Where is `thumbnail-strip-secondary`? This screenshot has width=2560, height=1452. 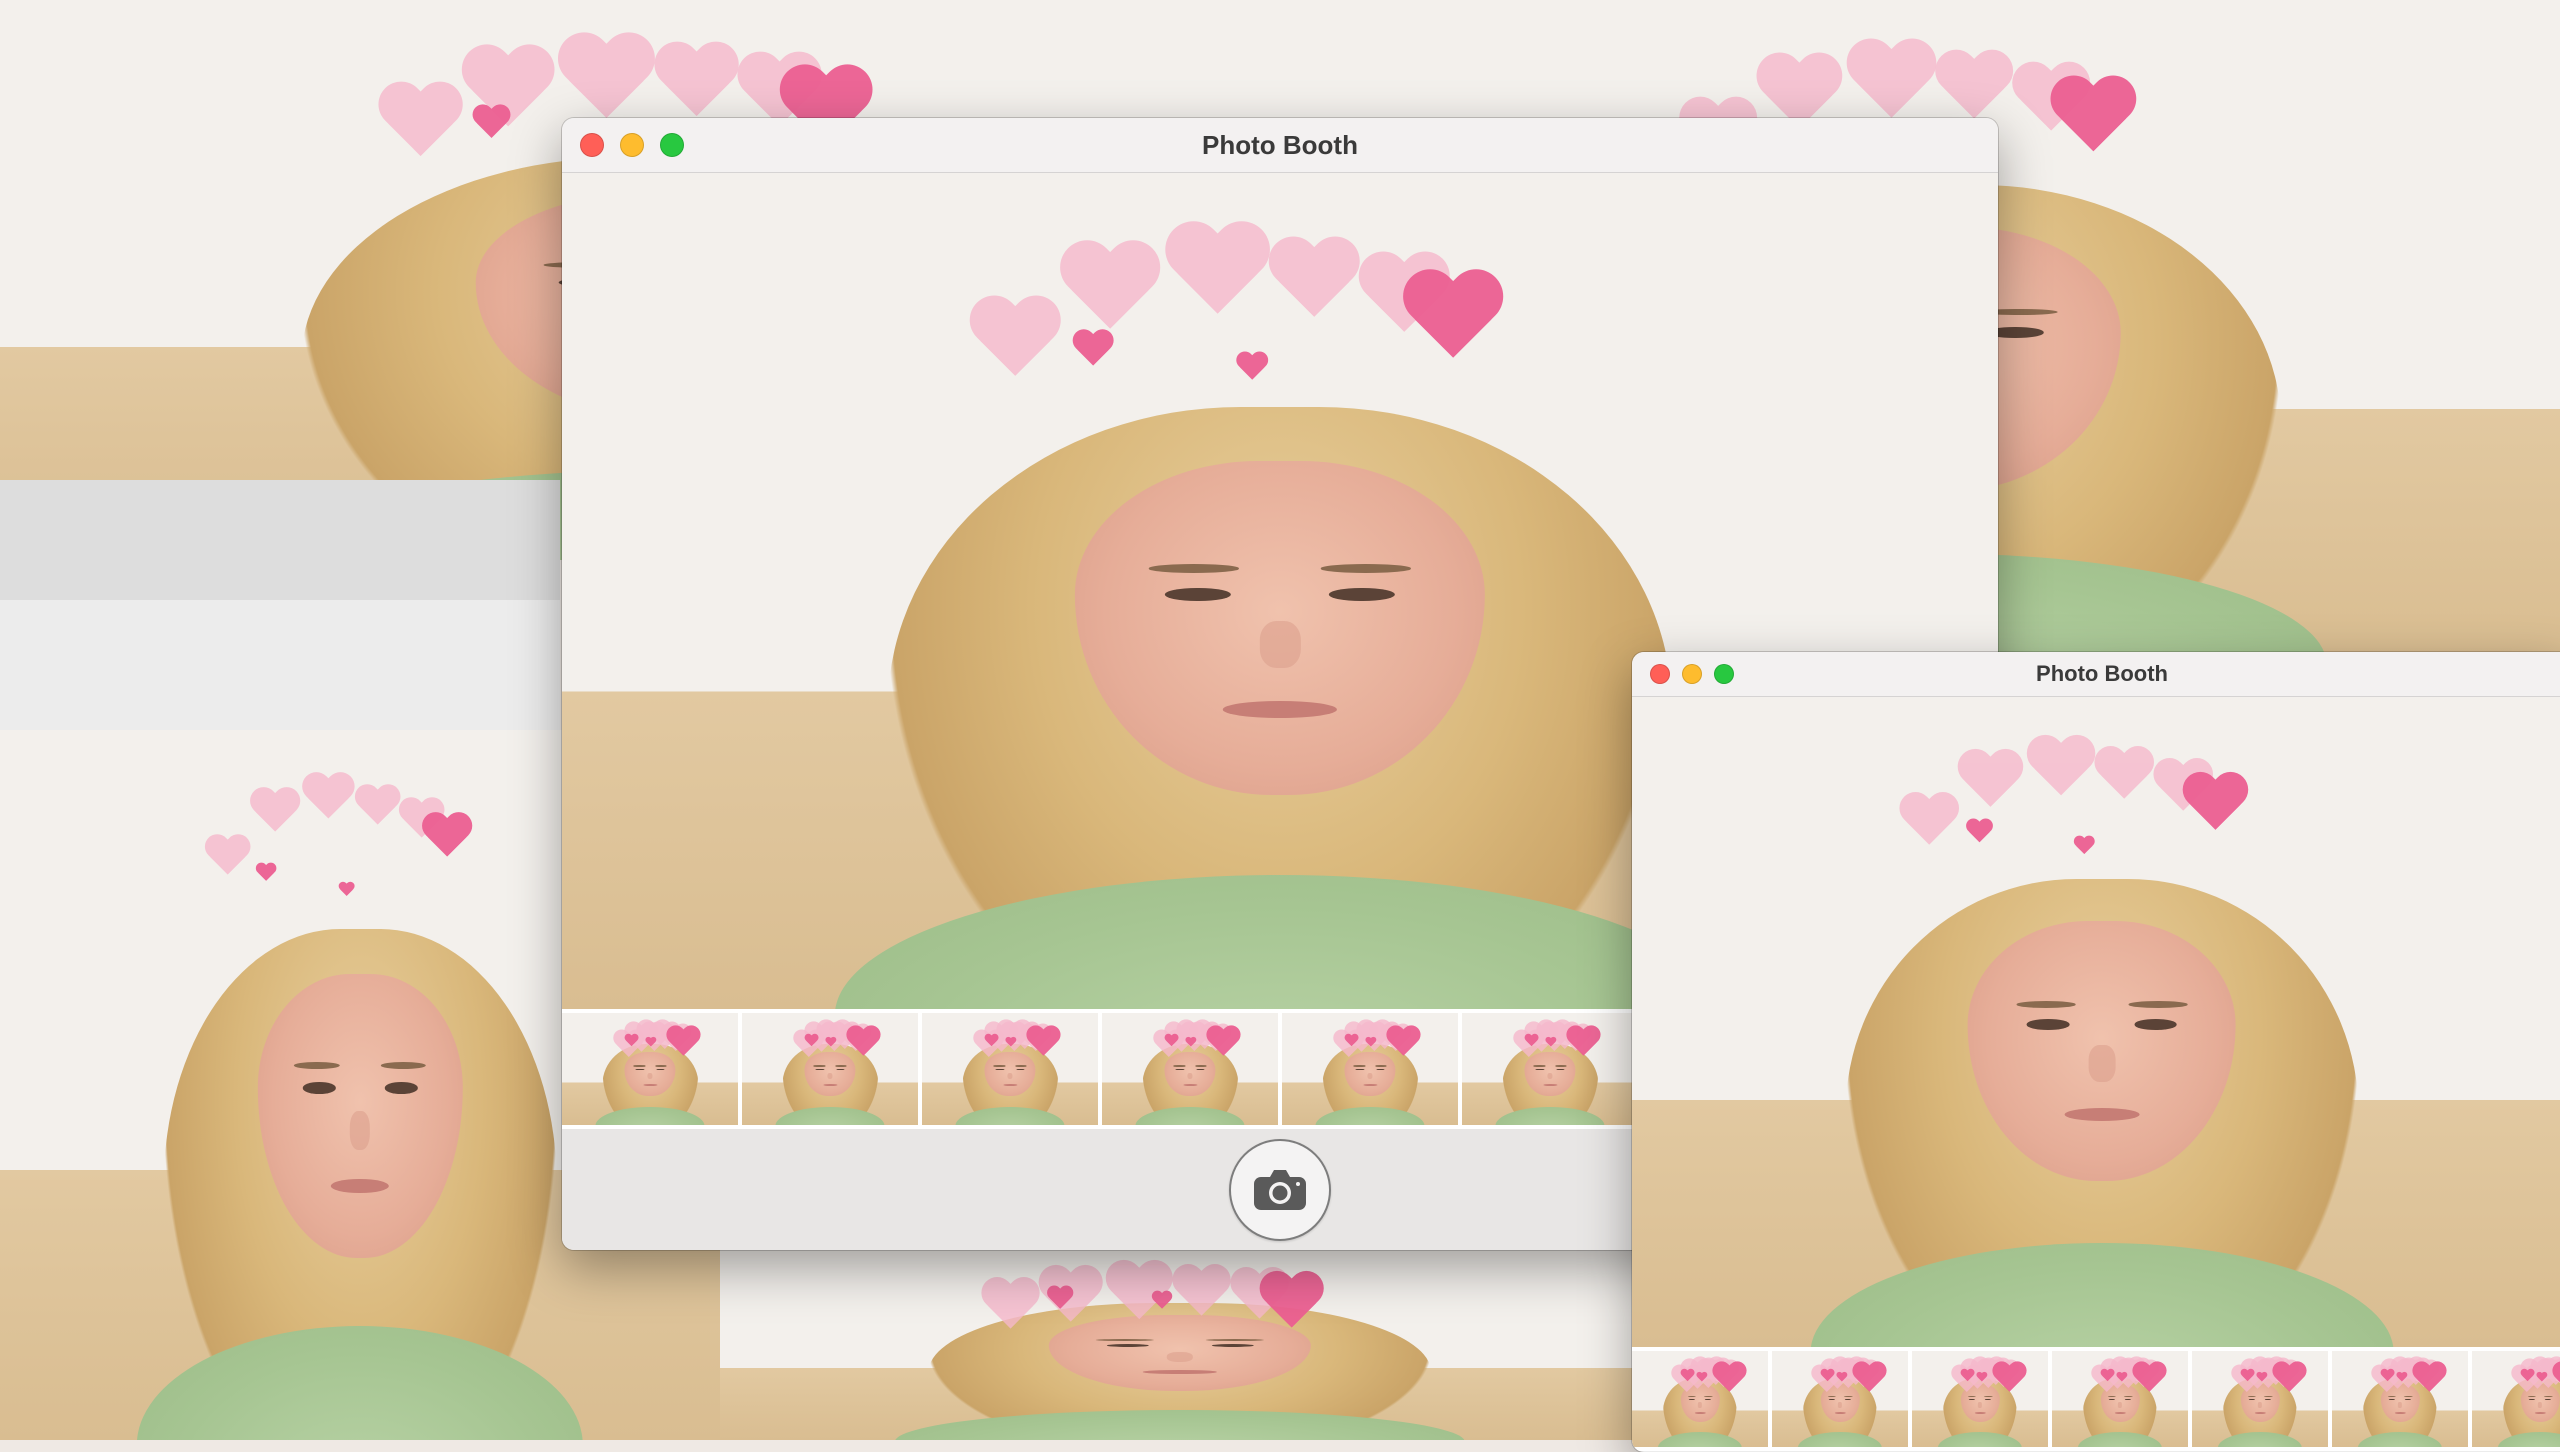
thumbnail-strip-secondary is located at coordinates (2096, 1399).